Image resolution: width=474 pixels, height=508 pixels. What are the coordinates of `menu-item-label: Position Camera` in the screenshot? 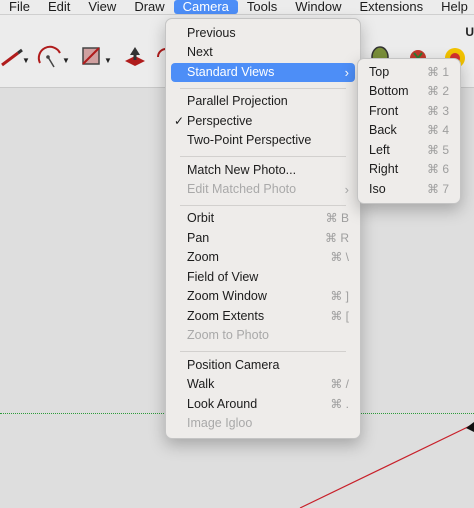 It's located at (233, 365).